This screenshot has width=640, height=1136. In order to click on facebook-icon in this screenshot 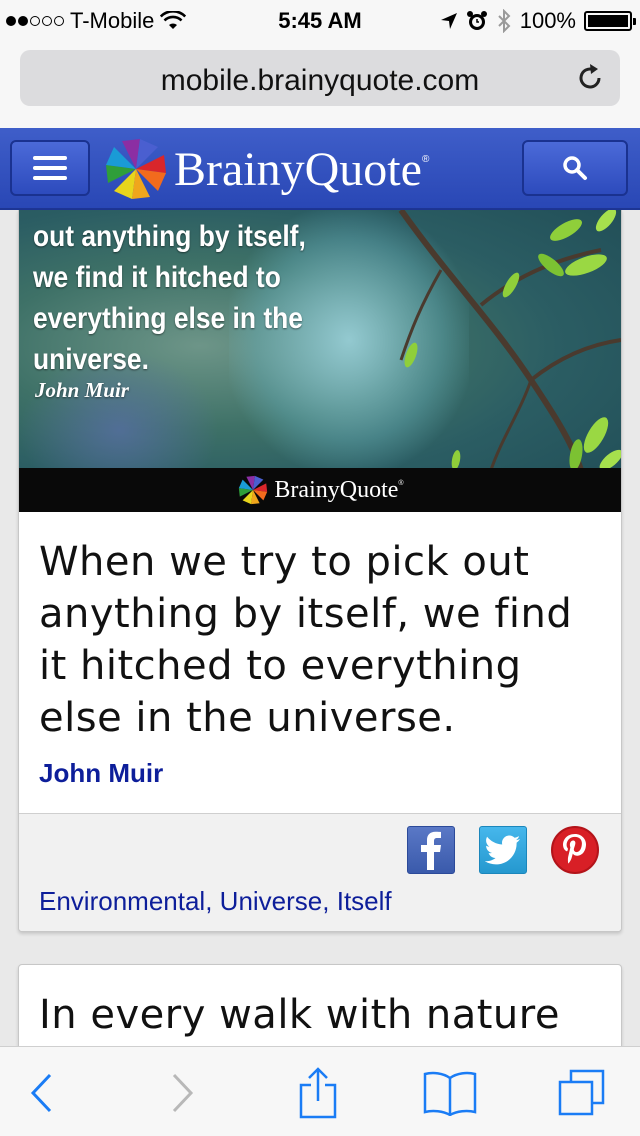, I will do `click(431, 850)`.